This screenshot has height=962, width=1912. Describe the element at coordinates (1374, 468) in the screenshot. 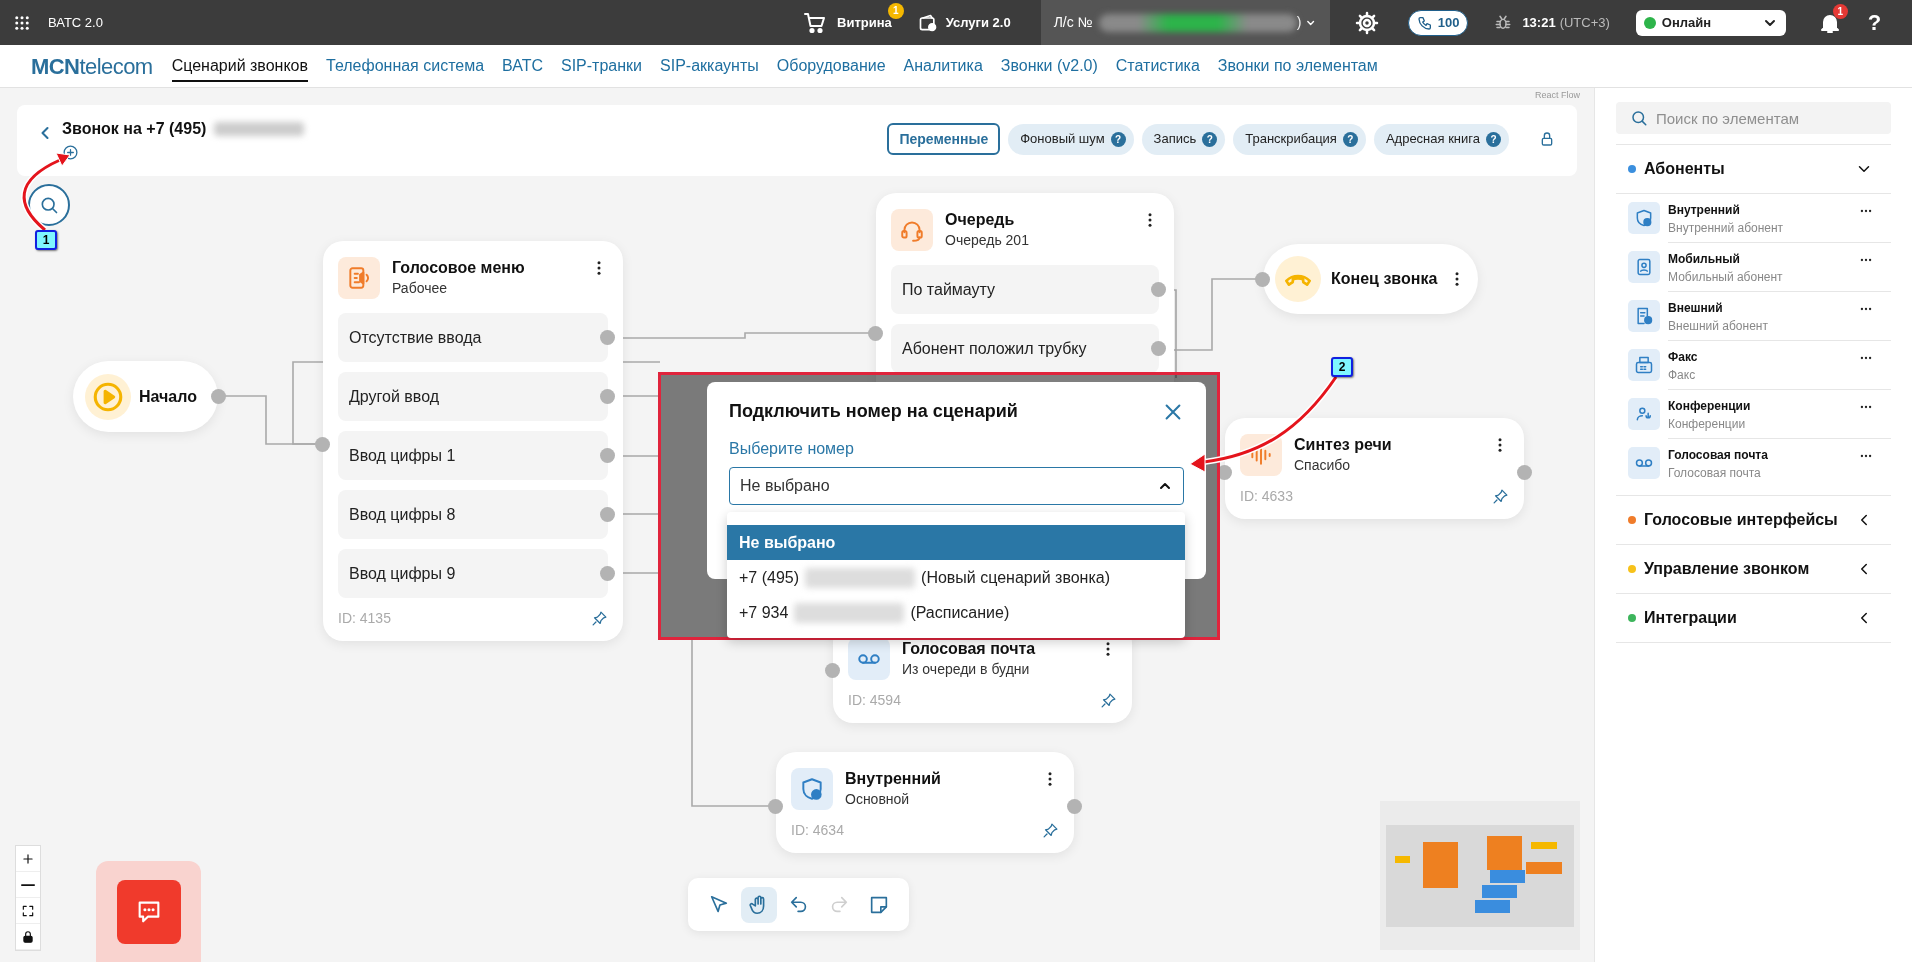

I see `node-card: Синтез речи Спасибо ID: 4633` at that location.